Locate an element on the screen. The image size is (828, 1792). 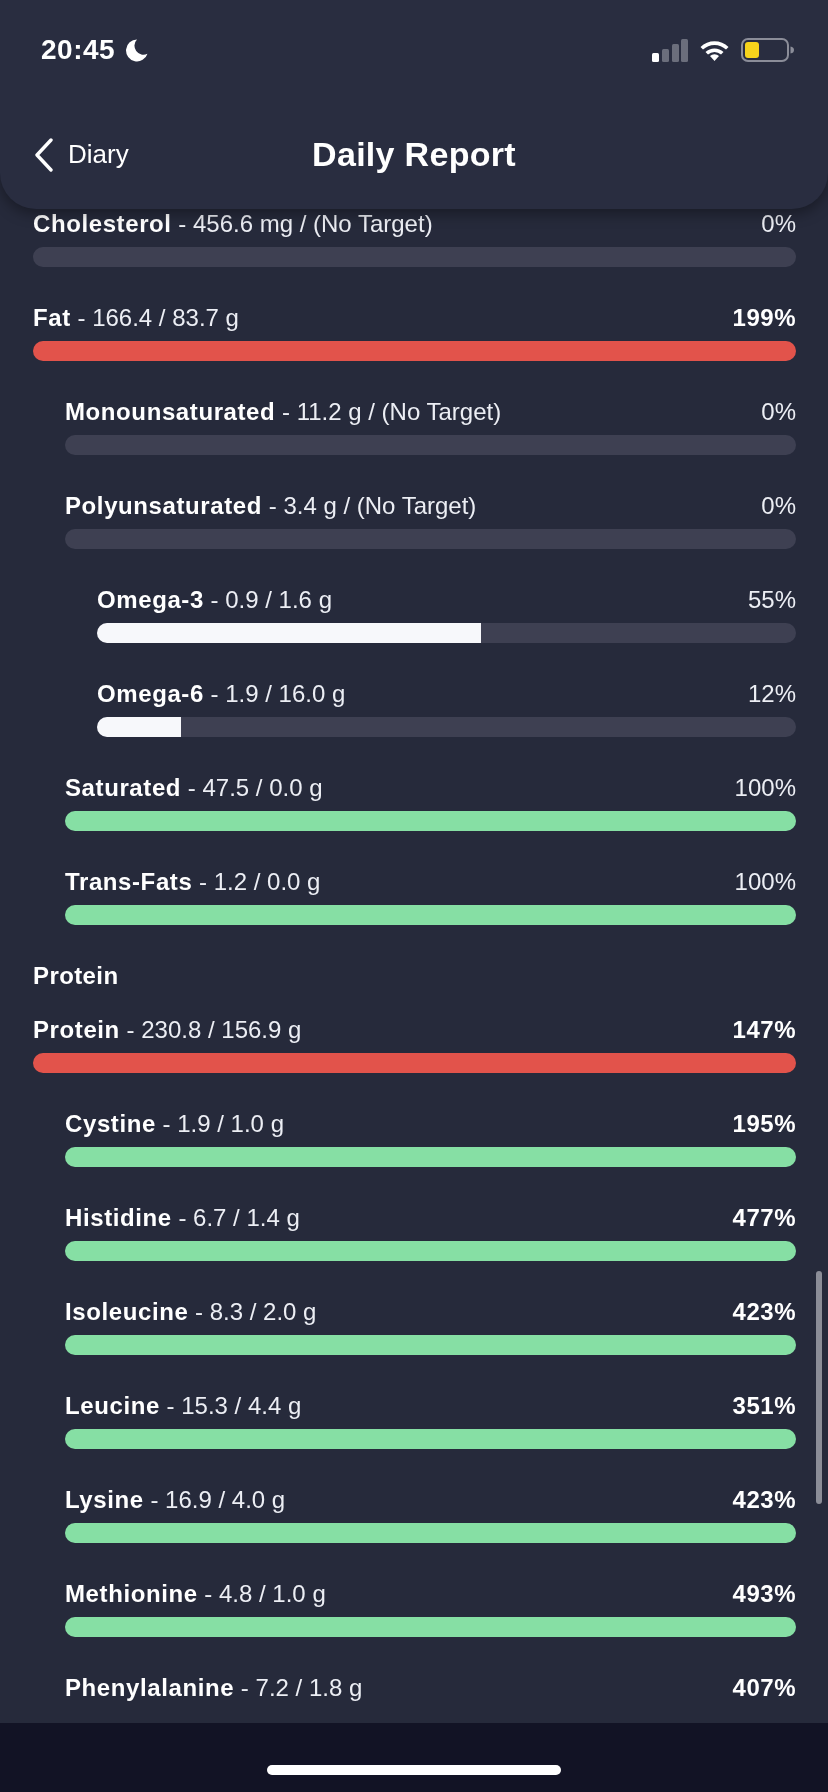
signal-icon is located at coordinates (670, 50).